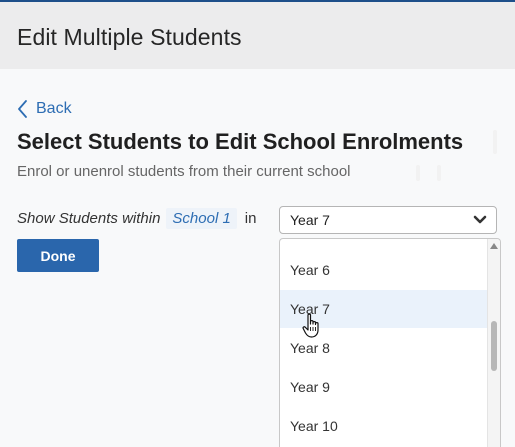  I want to click on year-select-value: Year 7, so click(310, 220).